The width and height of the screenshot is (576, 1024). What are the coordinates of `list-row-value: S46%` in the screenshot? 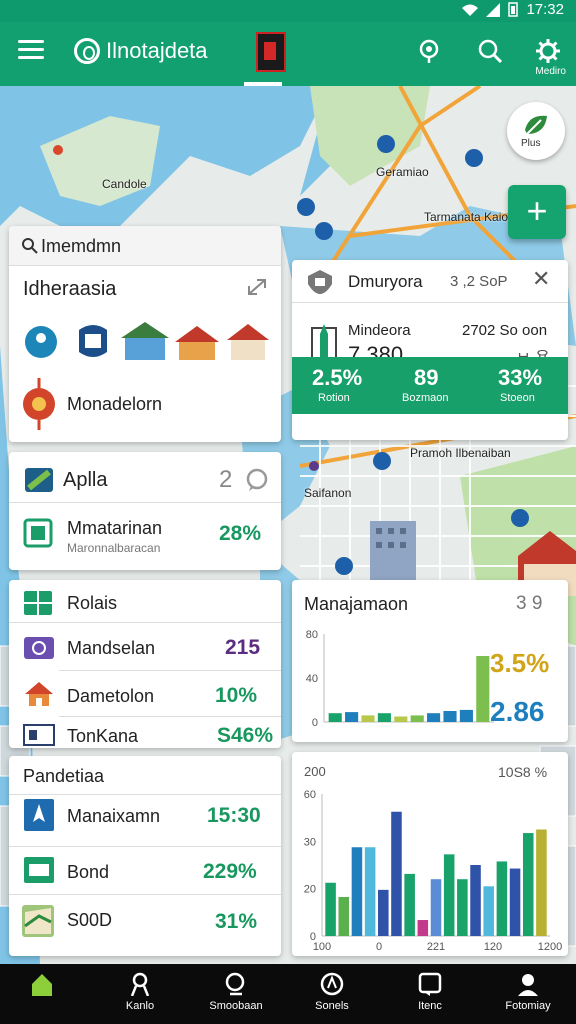 It's located at (245, 735).